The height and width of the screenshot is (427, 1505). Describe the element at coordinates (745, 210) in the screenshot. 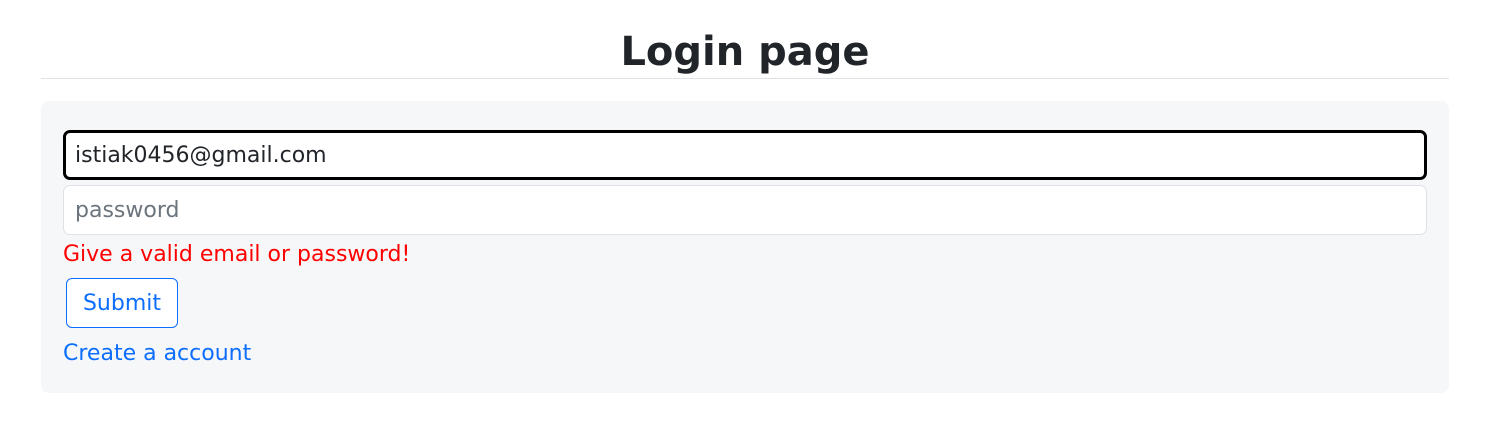

I see `password-input` at that location.